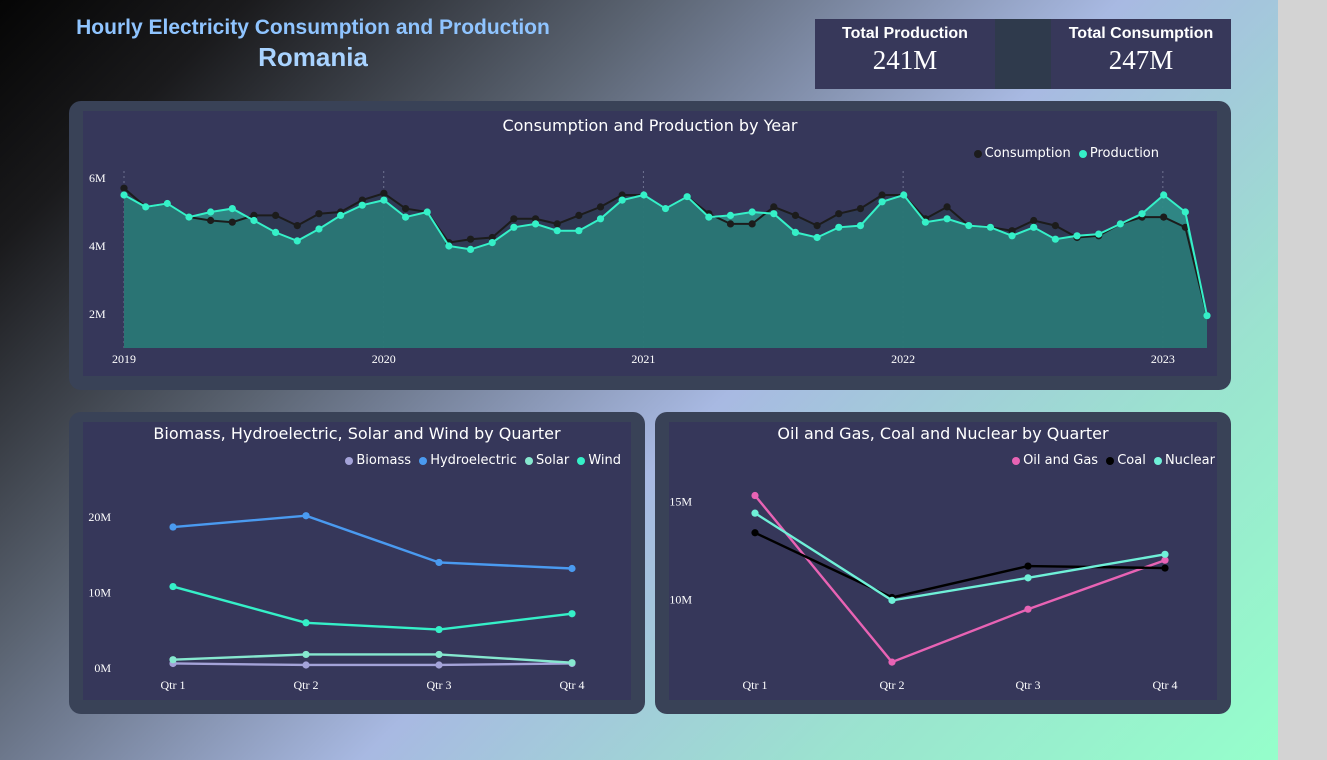  I want to click on y-tick-label: 6M, so click(97, 178).